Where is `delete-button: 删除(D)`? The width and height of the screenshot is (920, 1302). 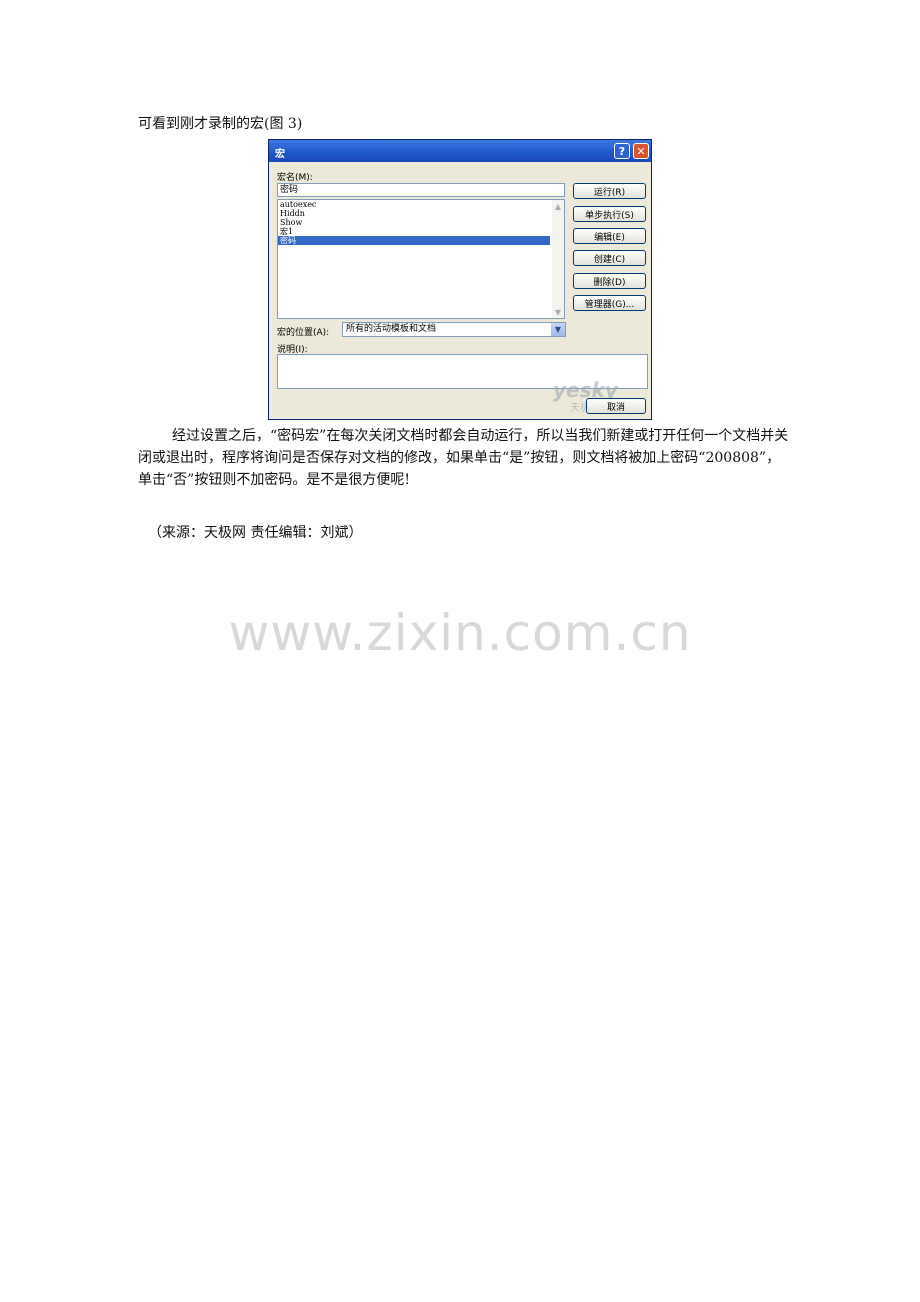 delete-button: 删除(D) is located at coordinates (609, 281).